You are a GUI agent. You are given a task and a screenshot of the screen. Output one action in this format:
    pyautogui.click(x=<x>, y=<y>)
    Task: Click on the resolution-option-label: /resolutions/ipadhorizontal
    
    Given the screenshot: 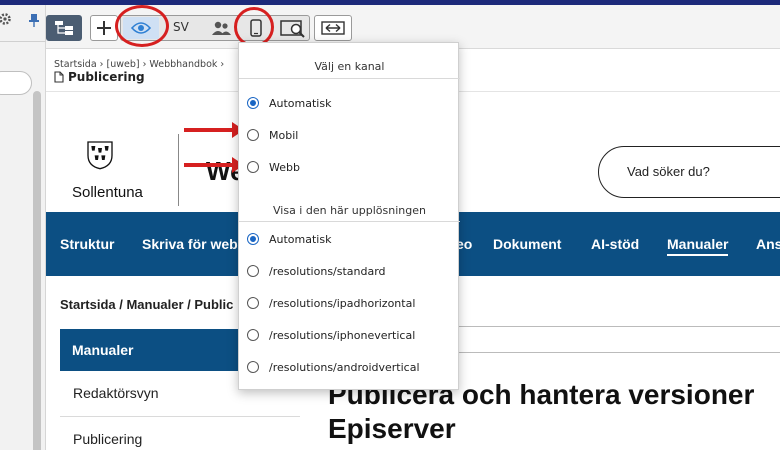 What is the action you would take?
    pyautogui.click(x=342, y=303)
    